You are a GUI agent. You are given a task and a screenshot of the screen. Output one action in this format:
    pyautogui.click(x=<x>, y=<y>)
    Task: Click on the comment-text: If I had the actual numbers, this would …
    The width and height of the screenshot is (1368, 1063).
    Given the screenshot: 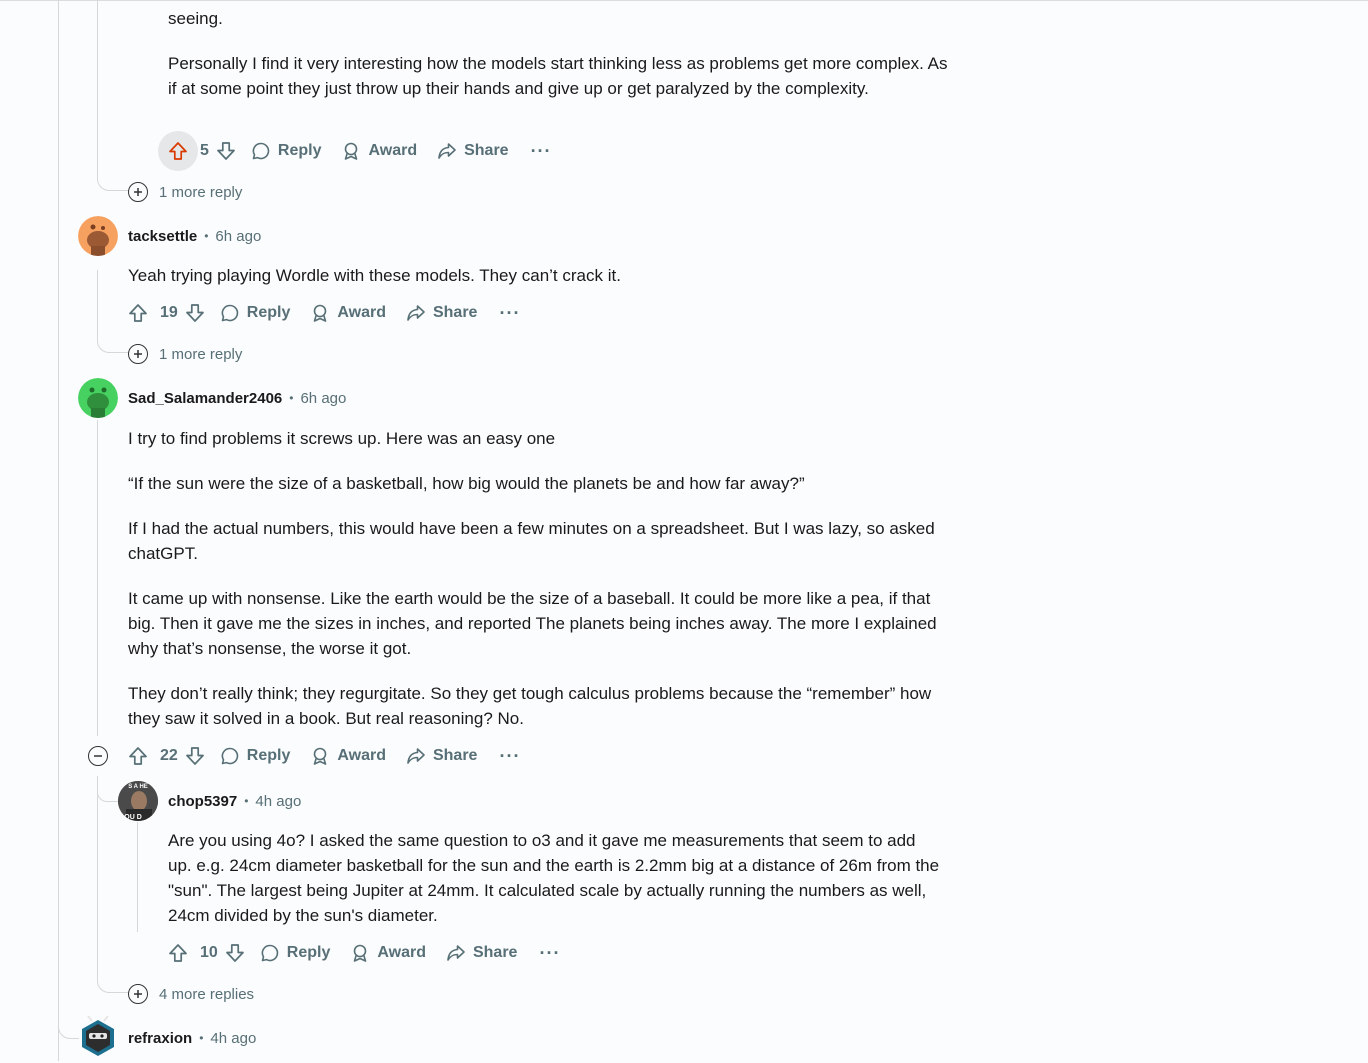 What is the action you would take?
    pyautogui.click(x=531, y=541)
    